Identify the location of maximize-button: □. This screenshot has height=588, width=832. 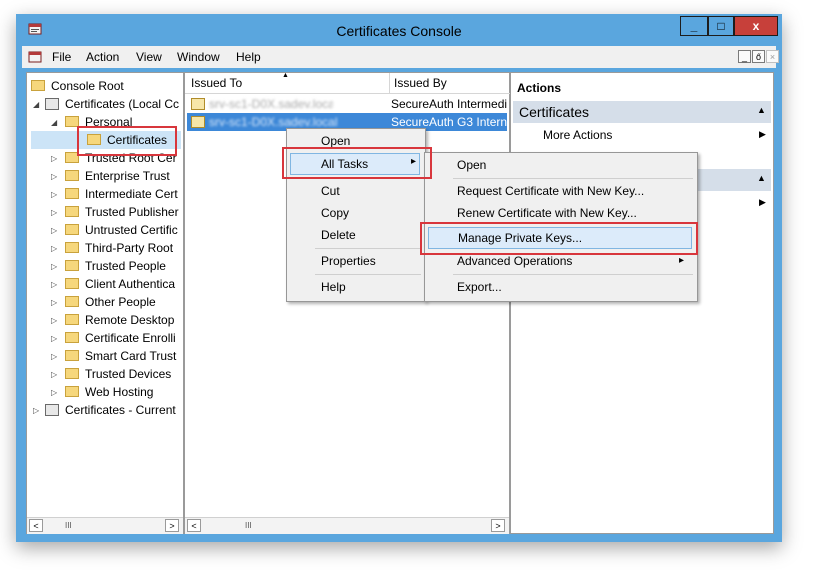
(721, 26).